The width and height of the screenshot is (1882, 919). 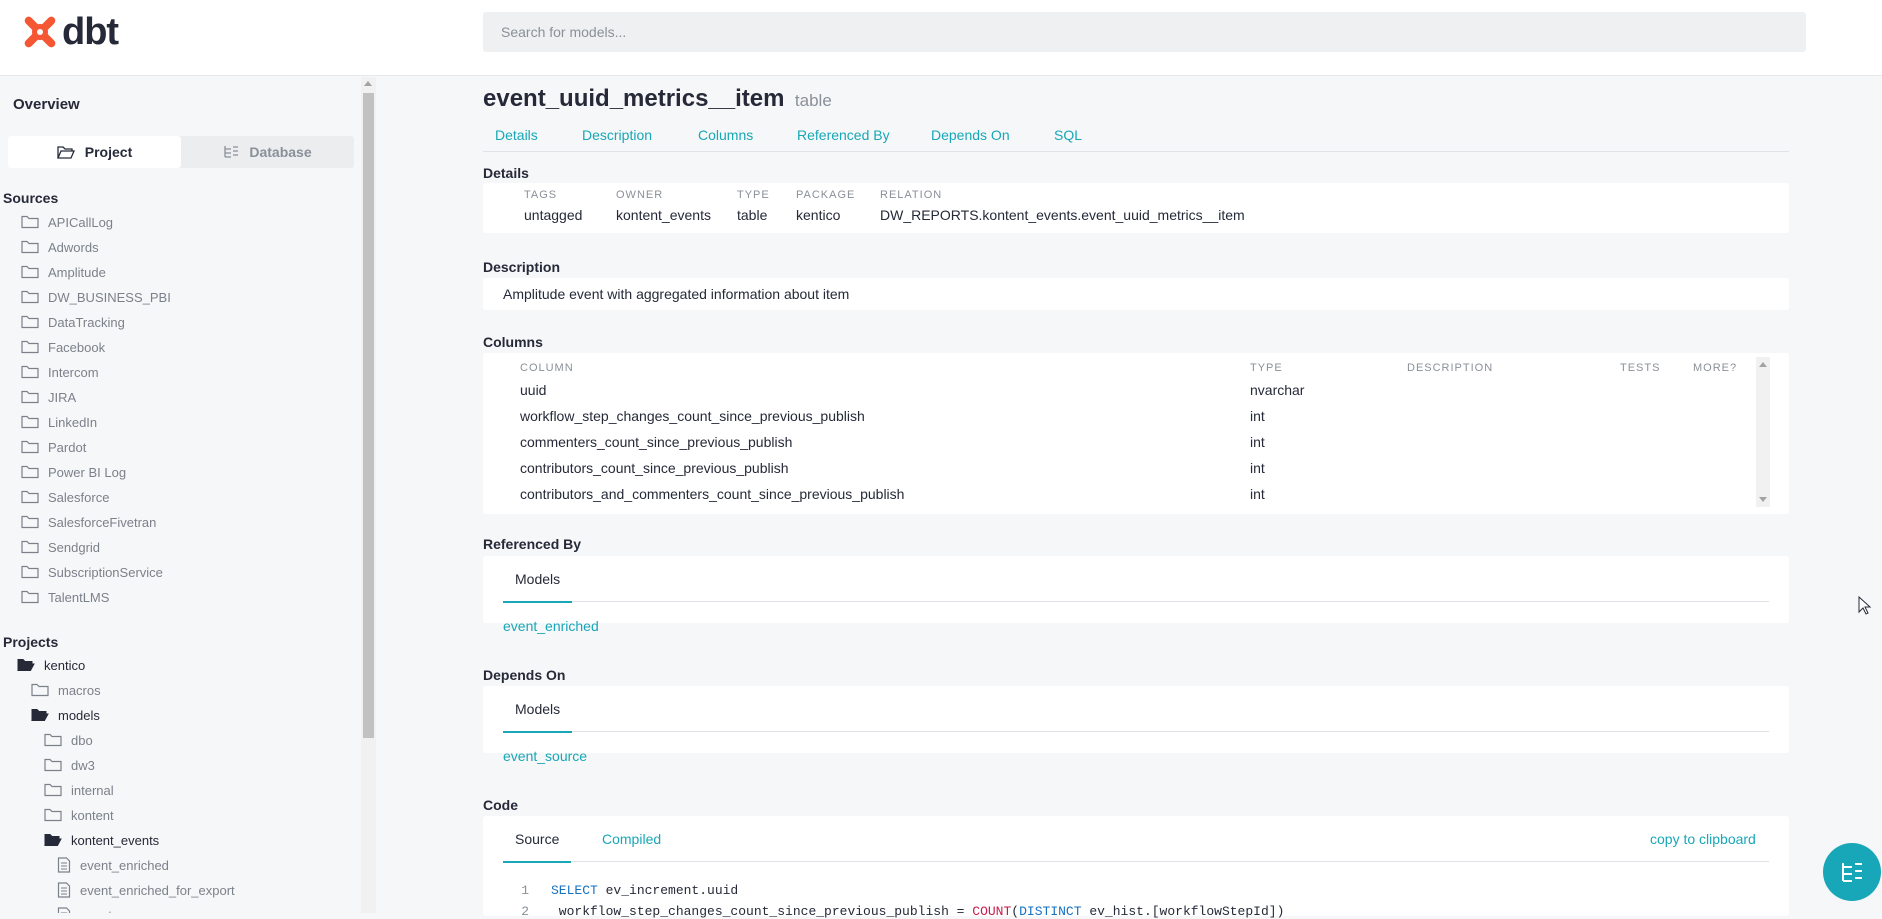 I want to click on column-name: commenters_count_since_previous_publish, so click(x=656, y=442).